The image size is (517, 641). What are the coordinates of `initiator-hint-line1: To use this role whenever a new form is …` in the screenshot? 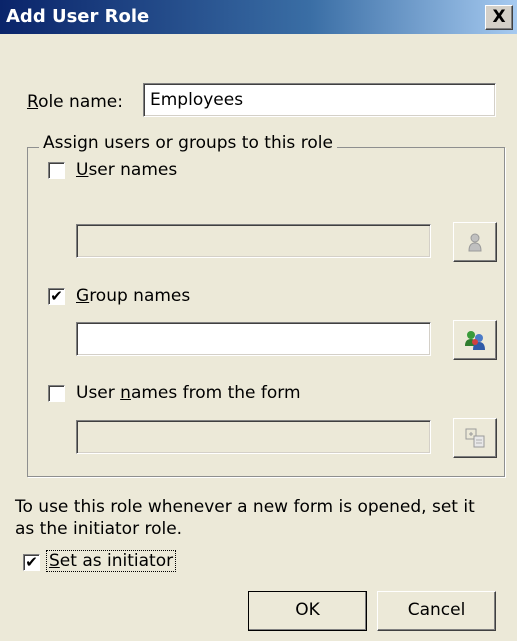 It's located at (245, 507).